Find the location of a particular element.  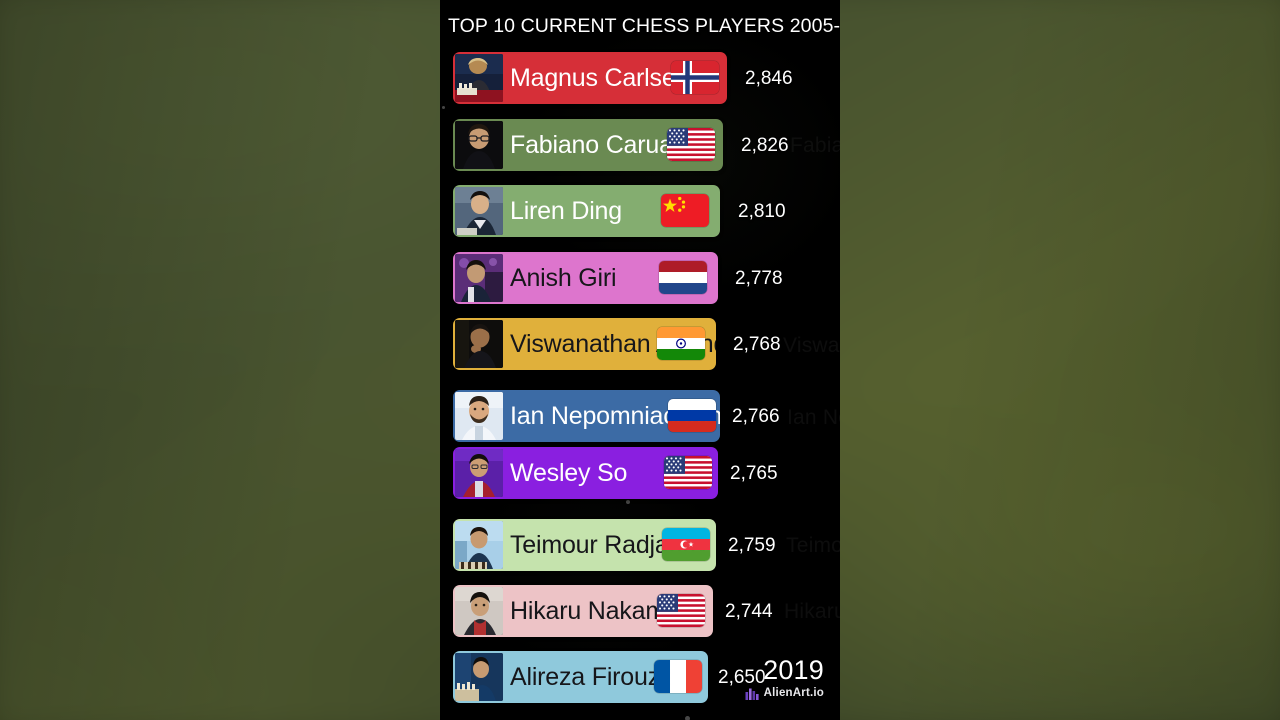

bar-chart-icon is located at coordinates (752, 694).